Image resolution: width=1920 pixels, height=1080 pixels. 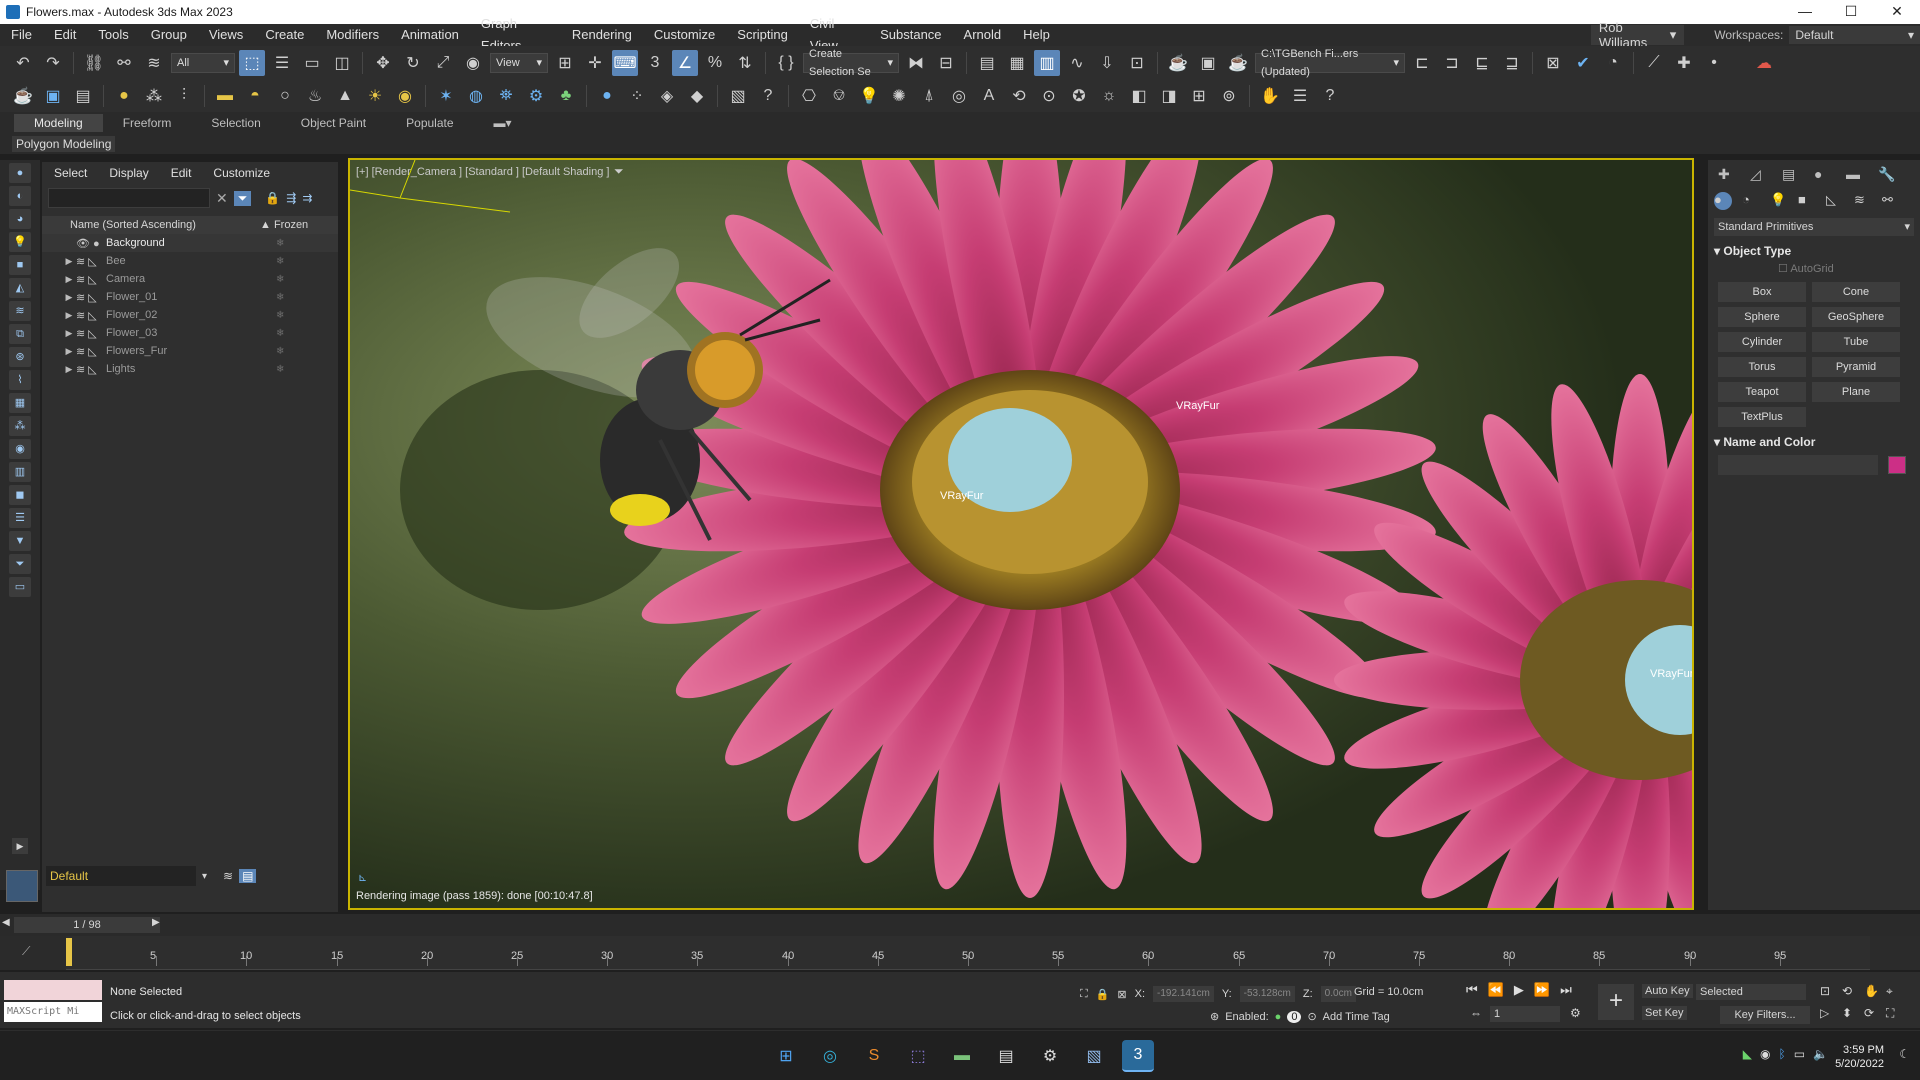 I want to click on menu-help: Help, so click(x=1036, y=35).